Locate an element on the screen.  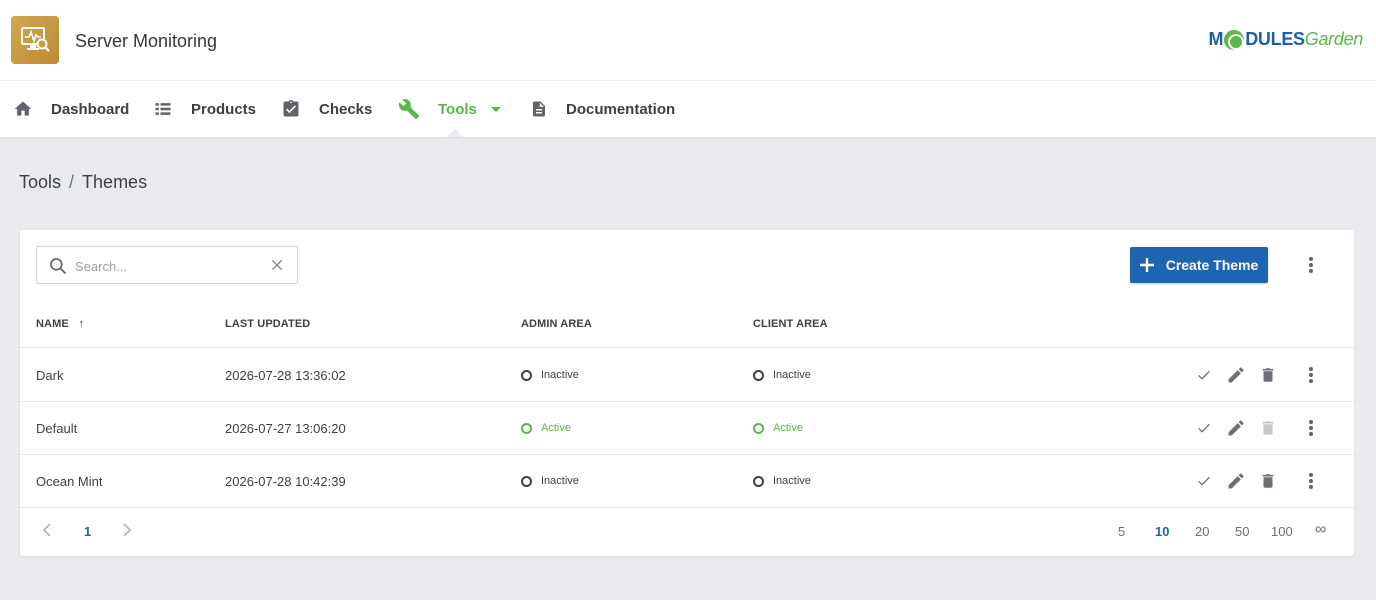
search-box is located at coordinates (167, 265).